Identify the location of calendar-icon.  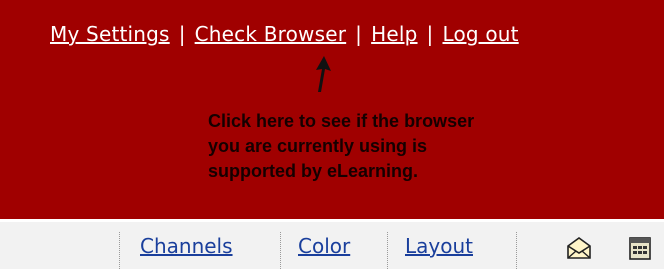
(640, 248).